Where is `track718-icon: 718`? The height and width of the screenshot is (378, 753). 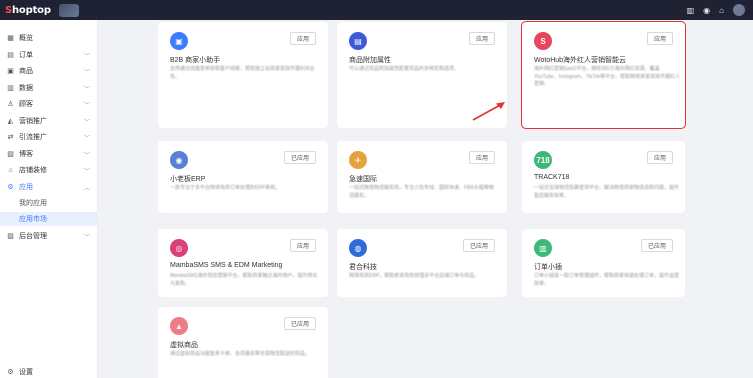 track718-icon: 718 is located at coordinates (543, 160).